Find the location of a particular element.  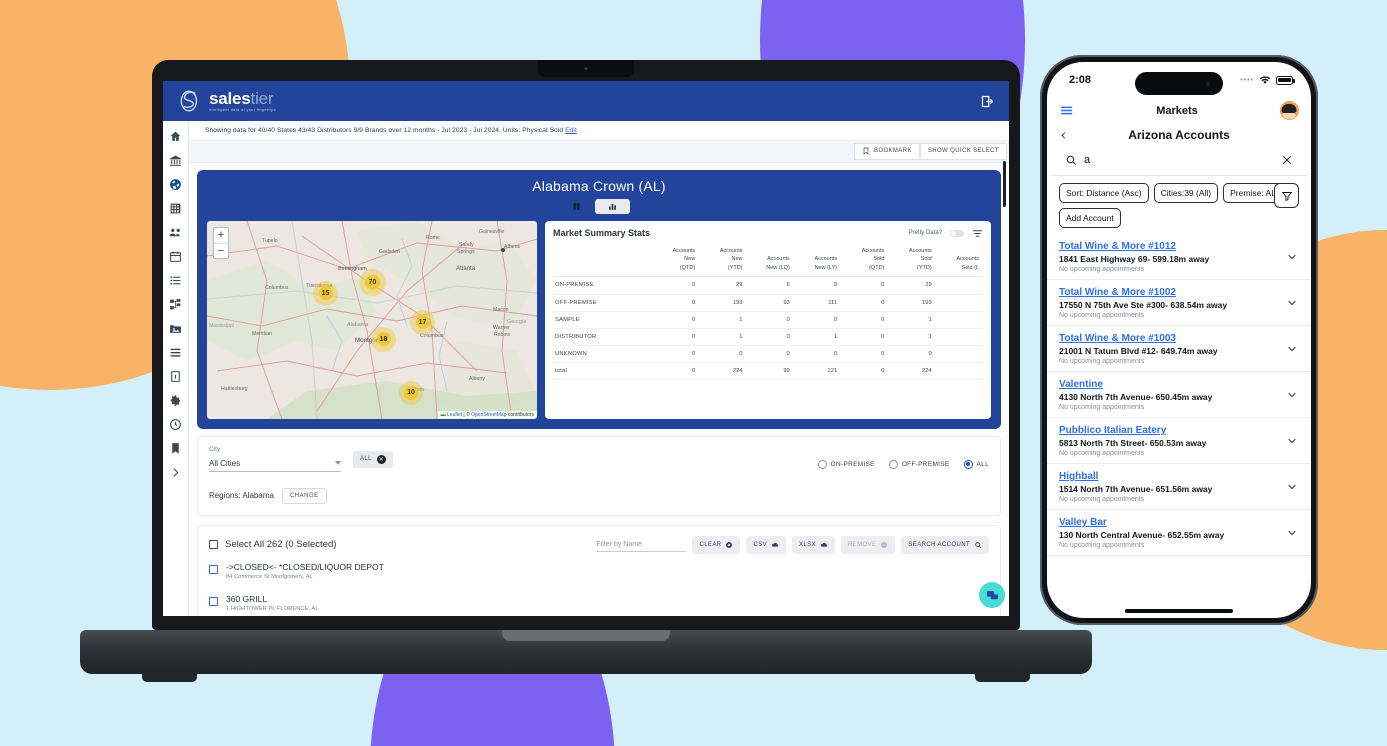

all-cities-chip: ALL ✕ is located at coordinates (373, 459).